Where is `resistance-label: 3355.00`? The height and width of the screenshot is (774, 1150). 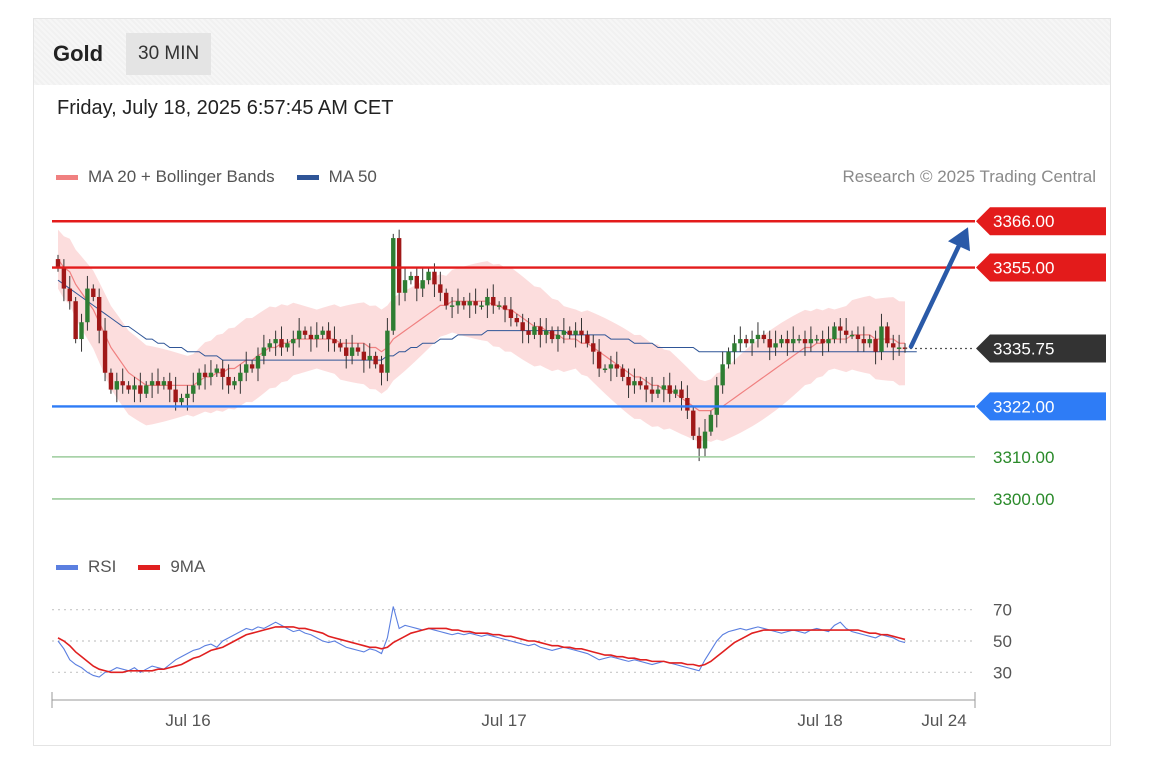
resistance-label: 3355.00 is located at coordinates (1023, 268).